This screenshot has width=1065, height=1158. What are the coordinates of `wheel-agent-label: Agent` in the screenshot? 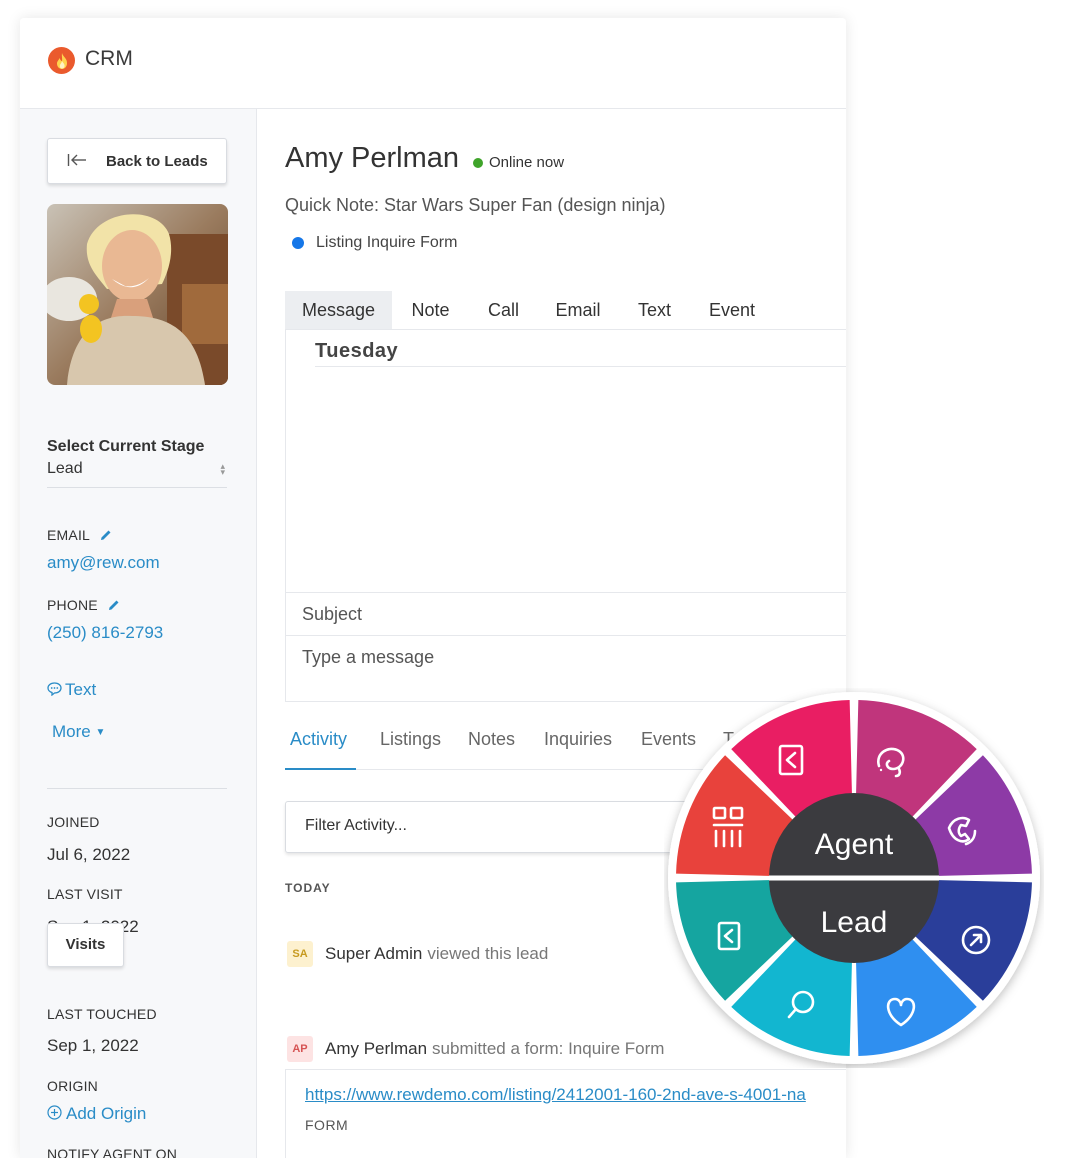 It's located at (854, 844).